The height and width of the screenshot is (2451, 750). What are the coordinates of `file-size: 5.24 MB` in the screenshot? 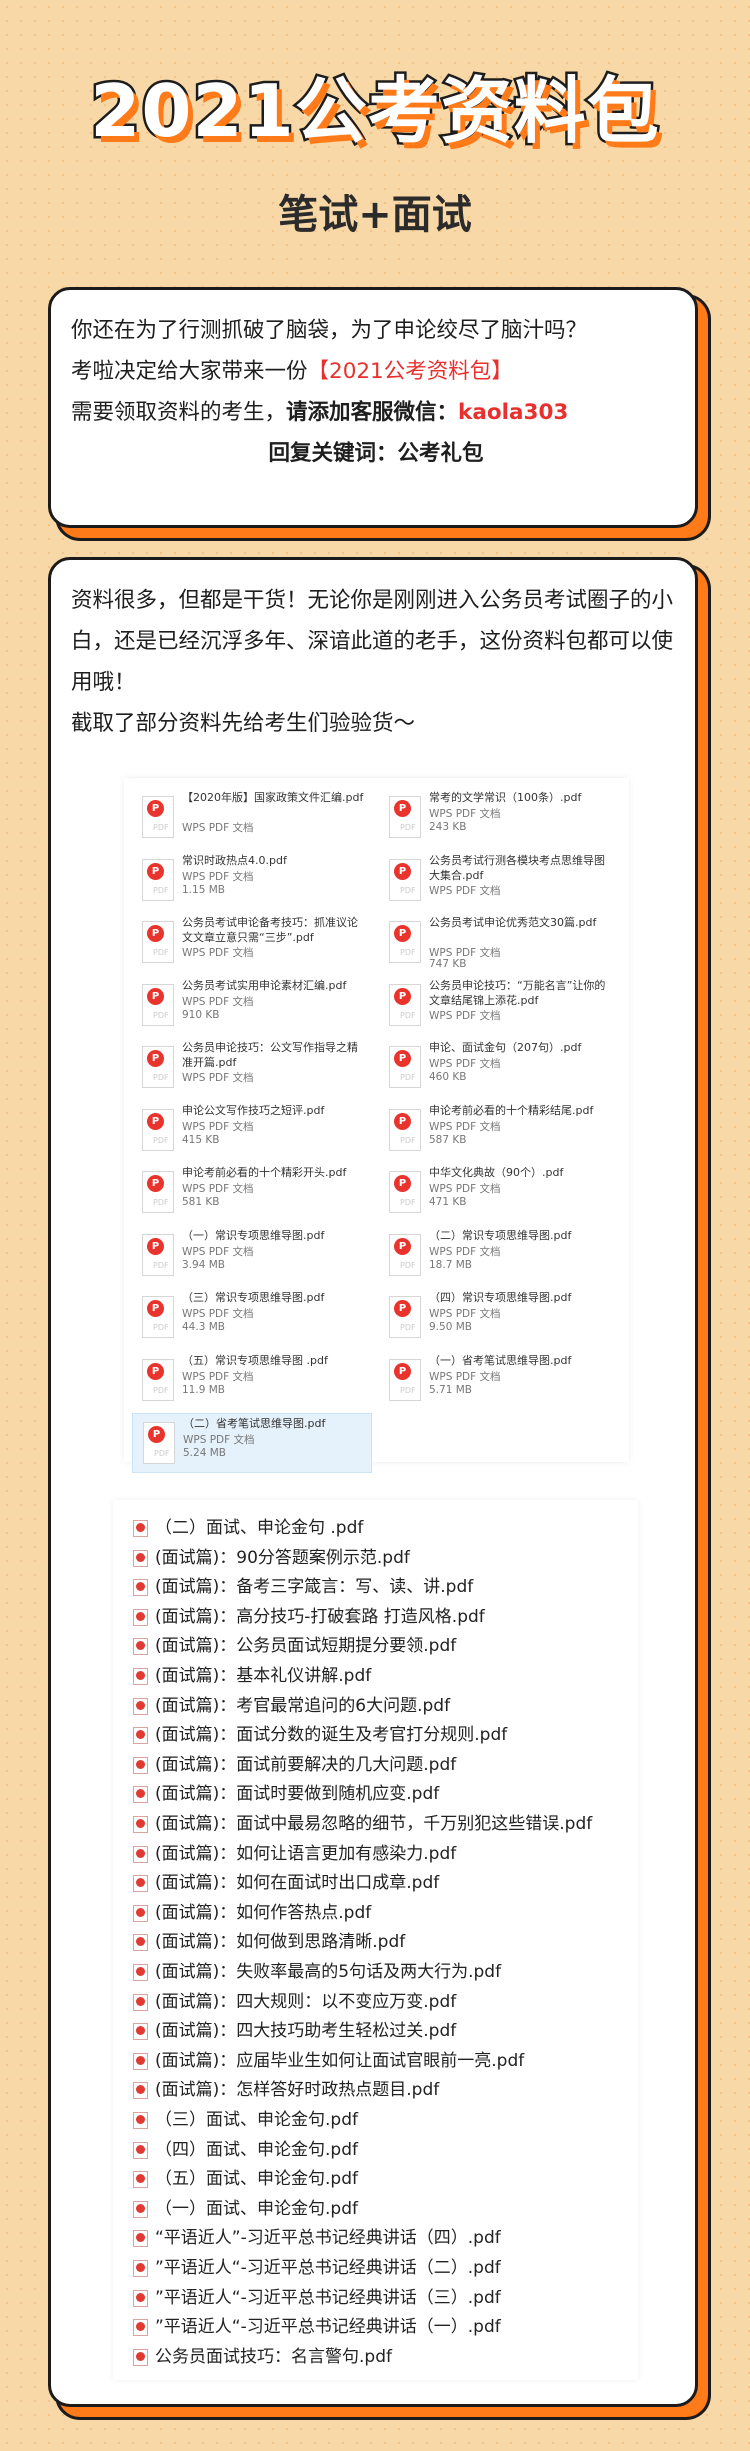 It's located at (204, 1453).